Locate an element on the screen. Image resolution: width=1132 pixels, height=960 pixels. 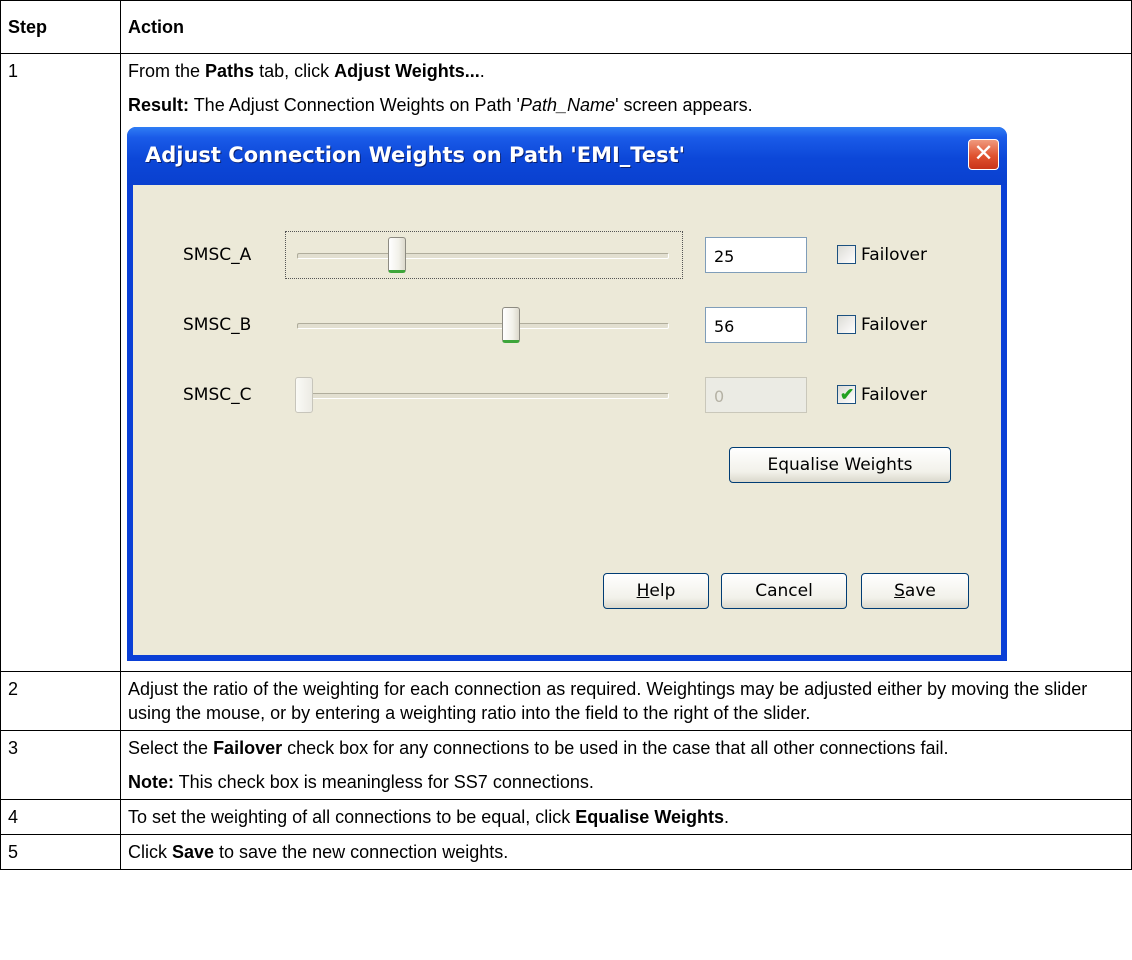
step-number-3: 3 is located at coordinates (60, 765).